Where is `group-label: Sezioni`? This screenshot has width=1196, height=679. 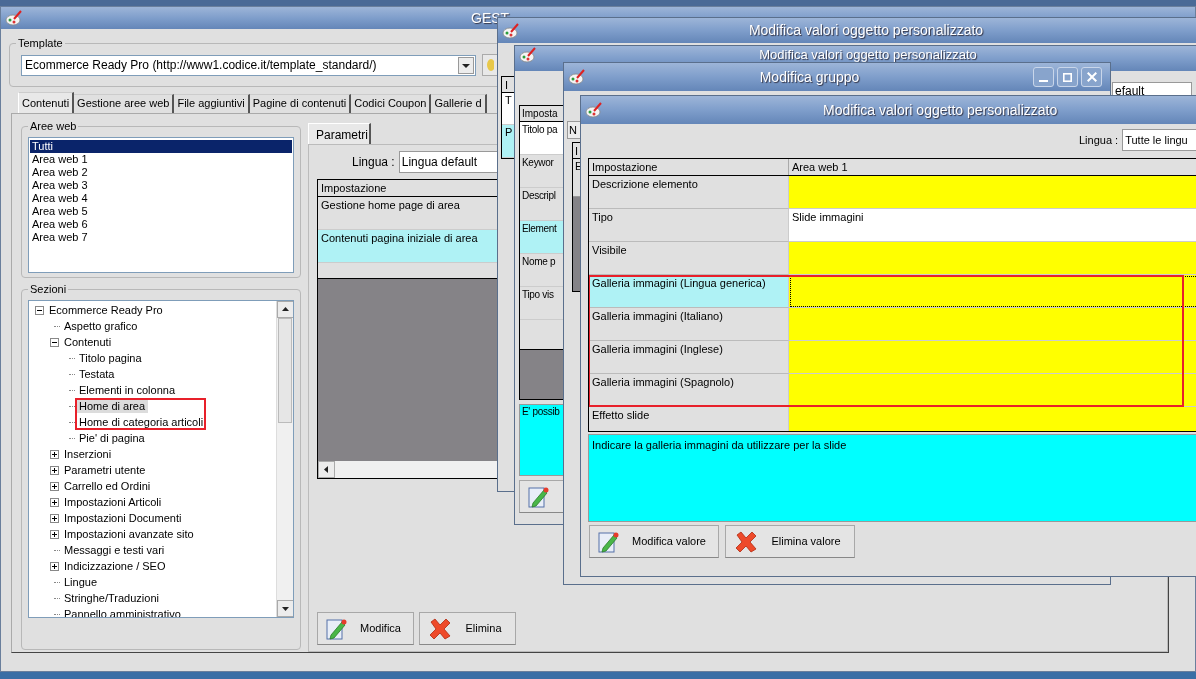 group-label: Sezioni is located at coordinates (48, 289).